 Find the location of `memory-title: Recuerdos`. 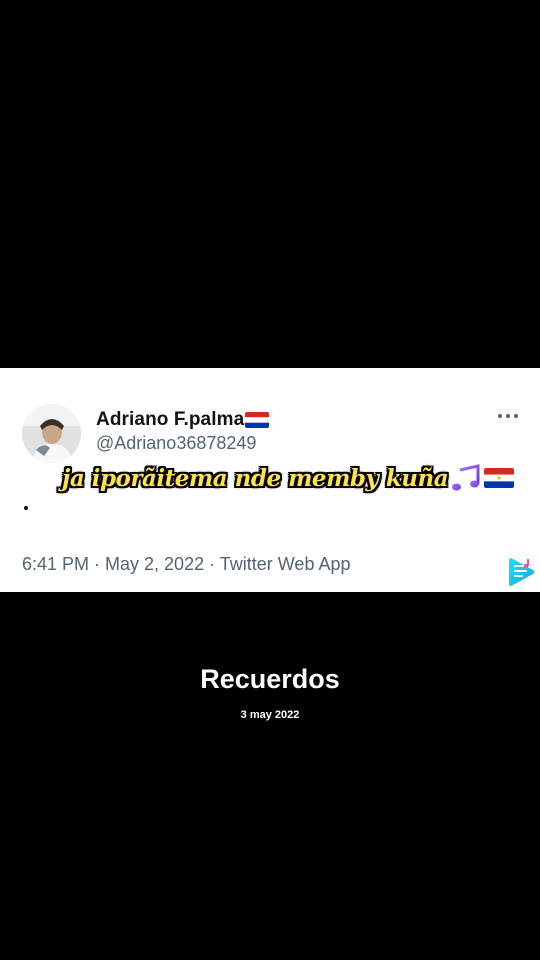

memory-title: Recuerdos is located at coordinates (270, 679).